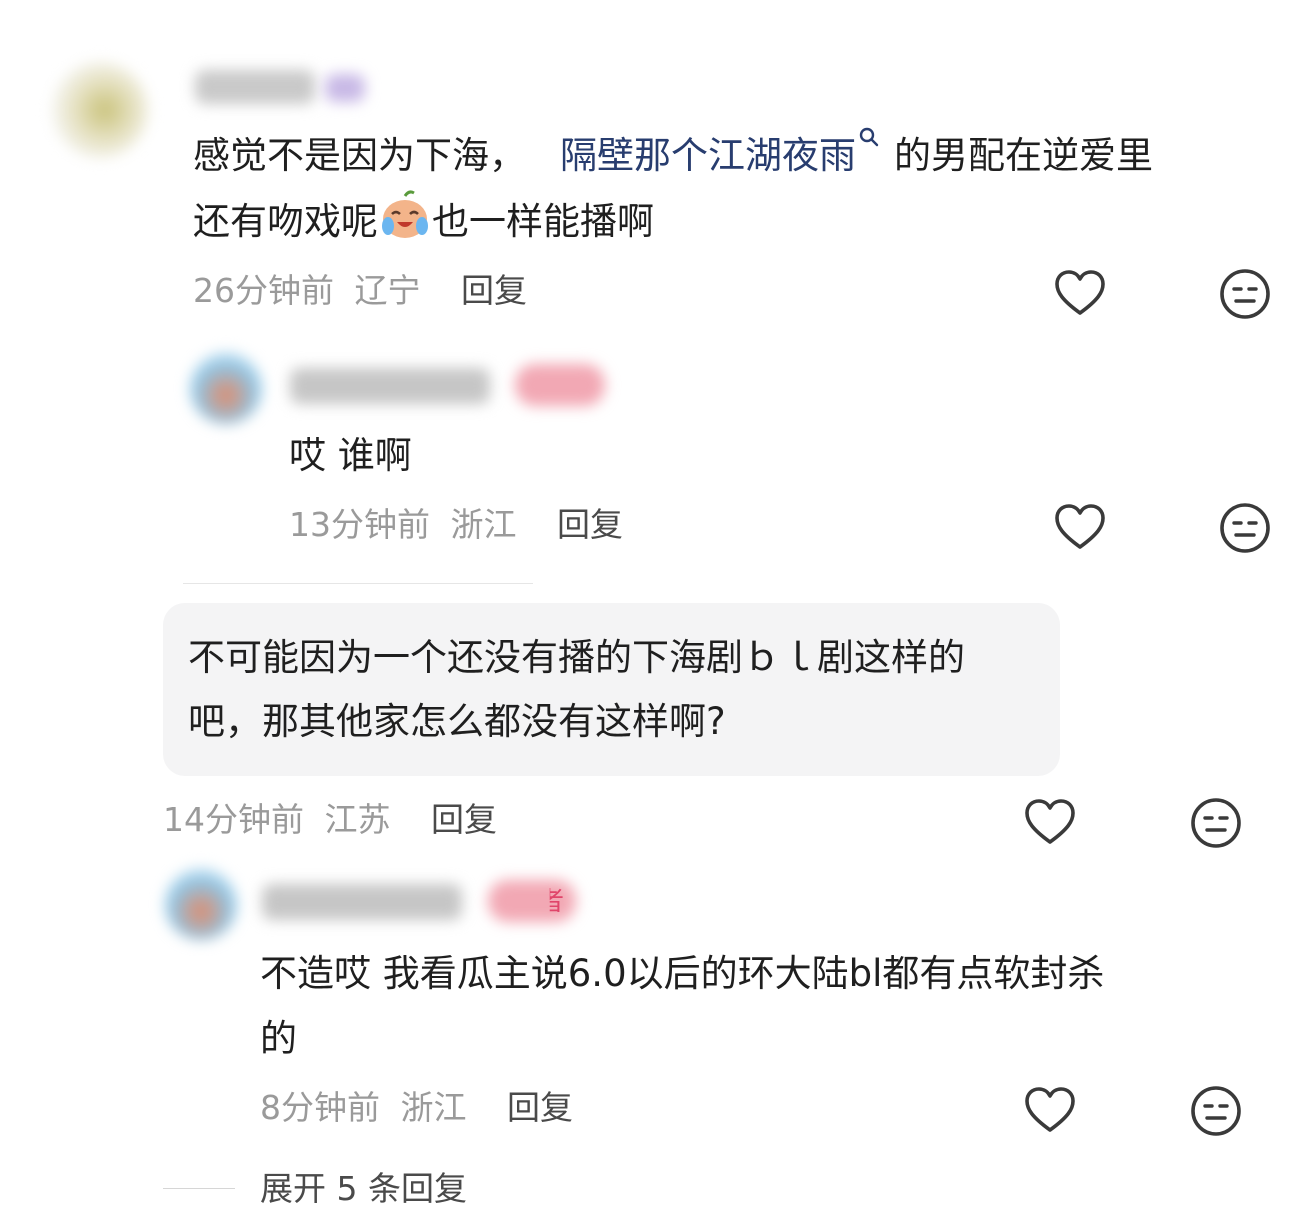 This screenshot has height=1228, width=1294. I want to click on comment-text: 哎 谁啊, so click(350, 455).